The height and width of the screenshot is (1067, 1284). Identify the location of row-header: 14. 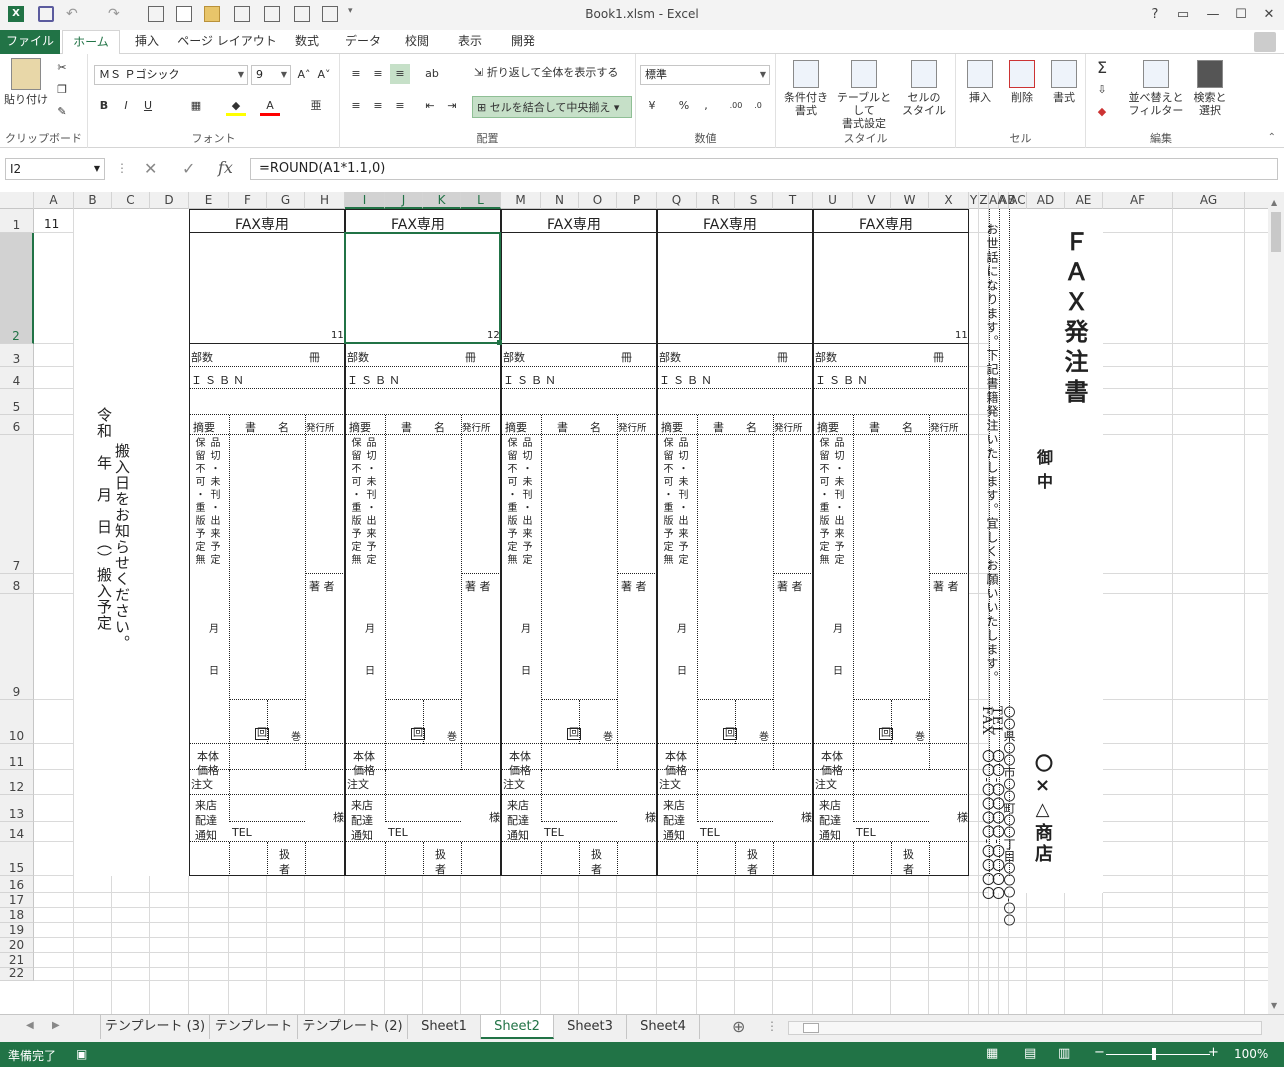
(17, 832).